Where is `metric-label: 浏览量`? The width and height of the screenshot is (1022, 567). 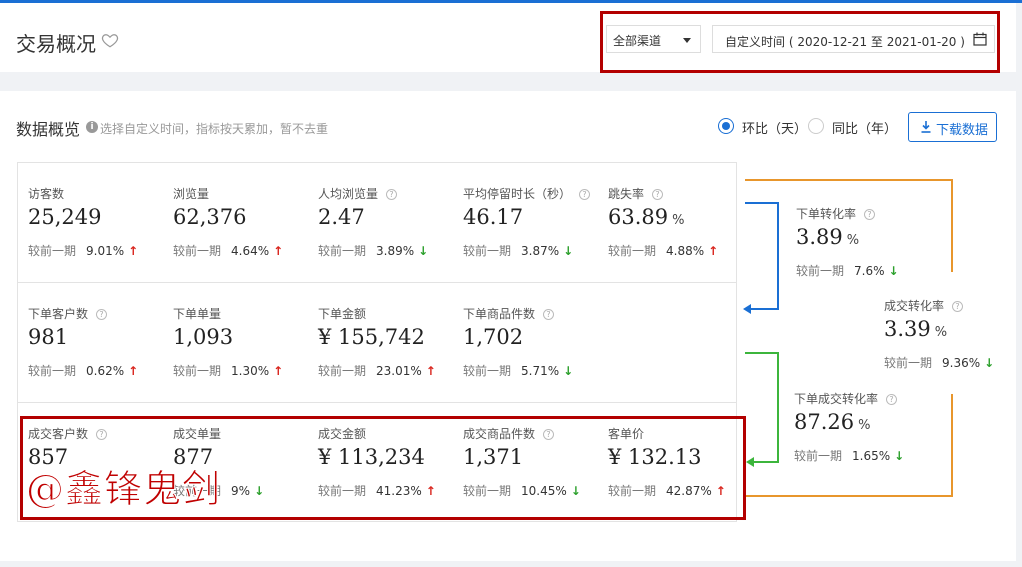 metric-label: 浏览量 is located at coordinates (191, 193).